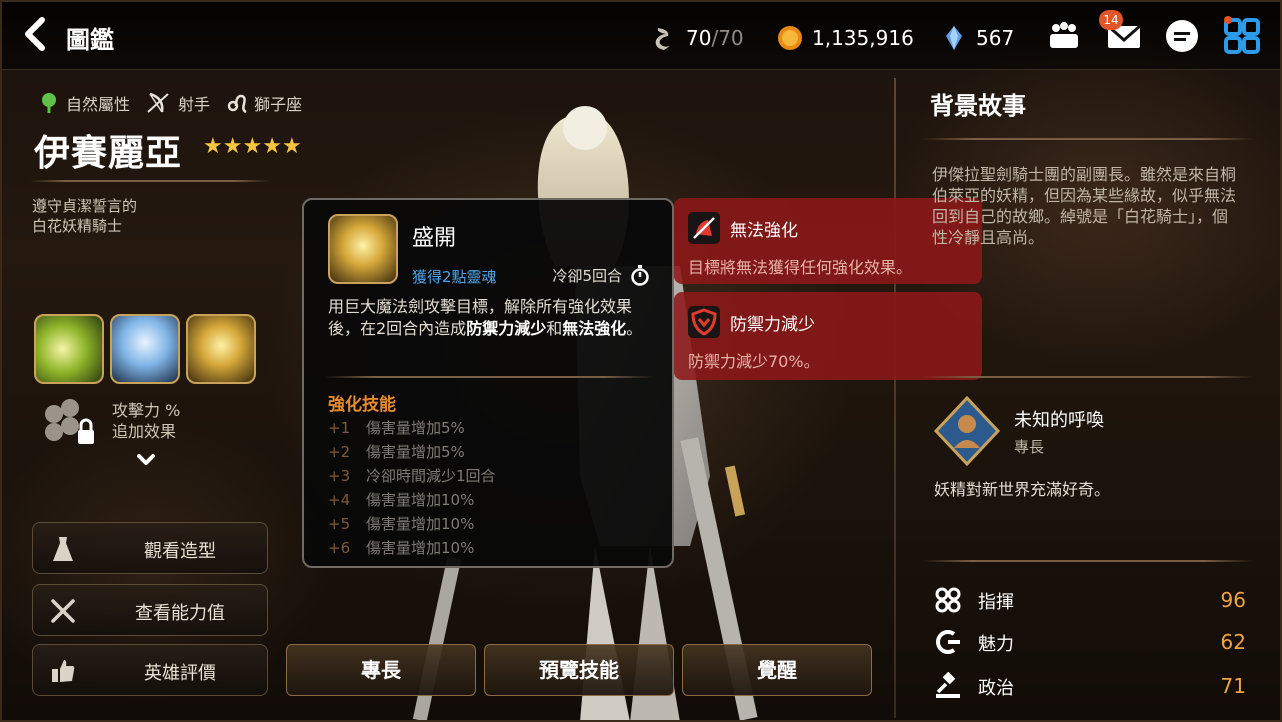  What do you see at coordinates (662, 39) in the screenshot?
I see `stamina-icon` at bounding box center [662, 39].